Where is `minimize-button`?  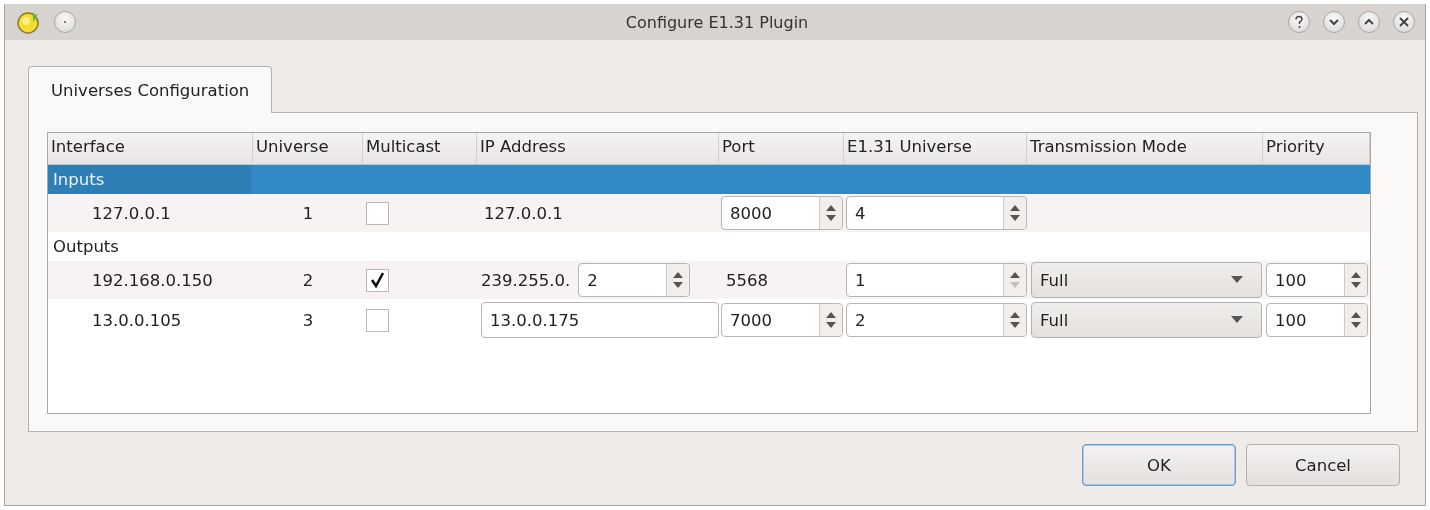
minimize-button is located at coordinates (1334, 22).